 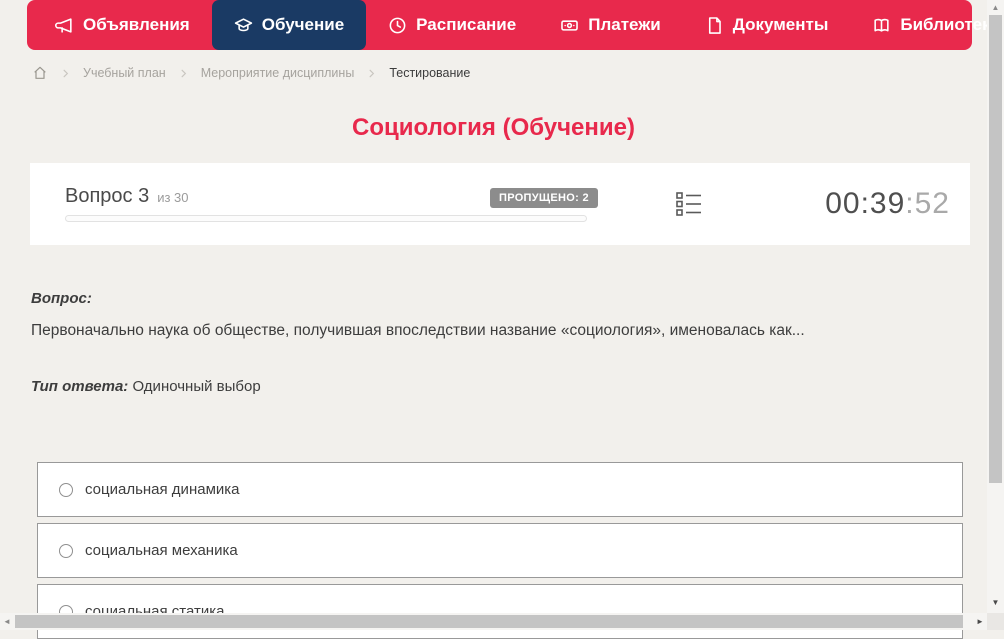 I want to click on horizontal-scrollbar: ◄ ►, so click(x=493, y=621).